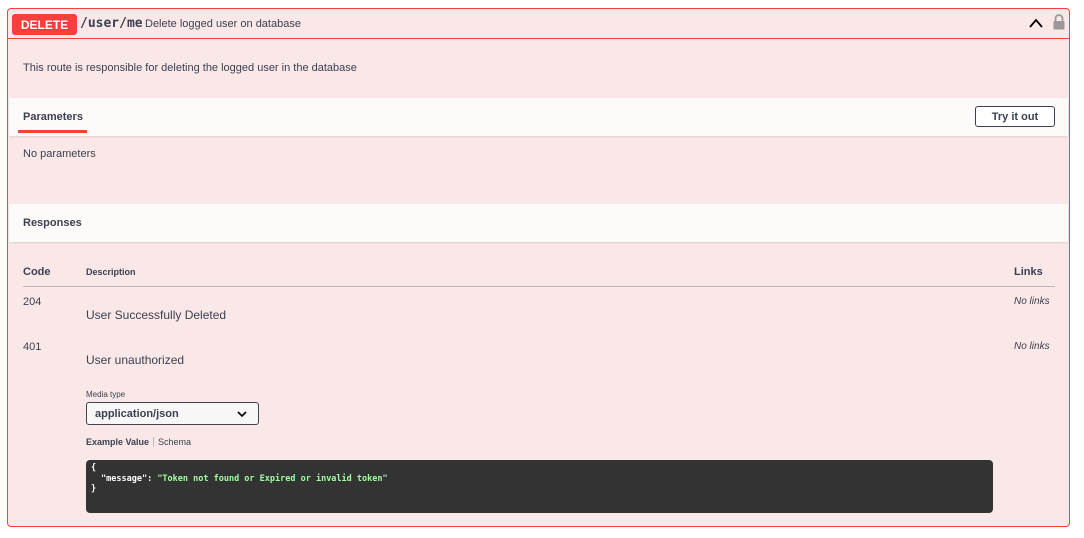 This screenshot has height=538, width=1084. Describe the element at coordinates (111, 272) in the screenshot. I see `column-header-description: Description` at that location.